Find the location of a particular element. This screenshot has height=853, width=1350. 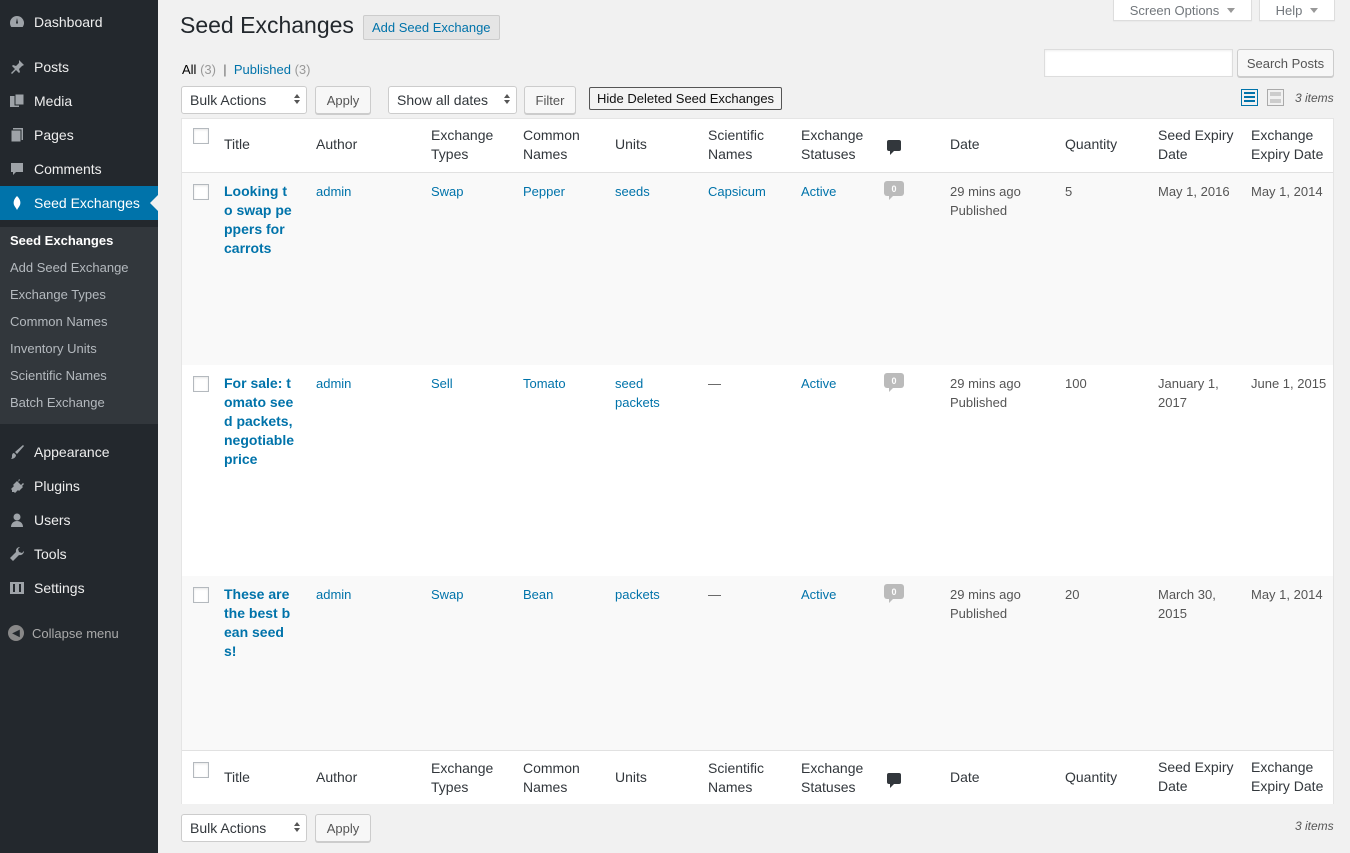

row-seed-expiry: January 1, 2017 is located at coordinates (1188, 393).